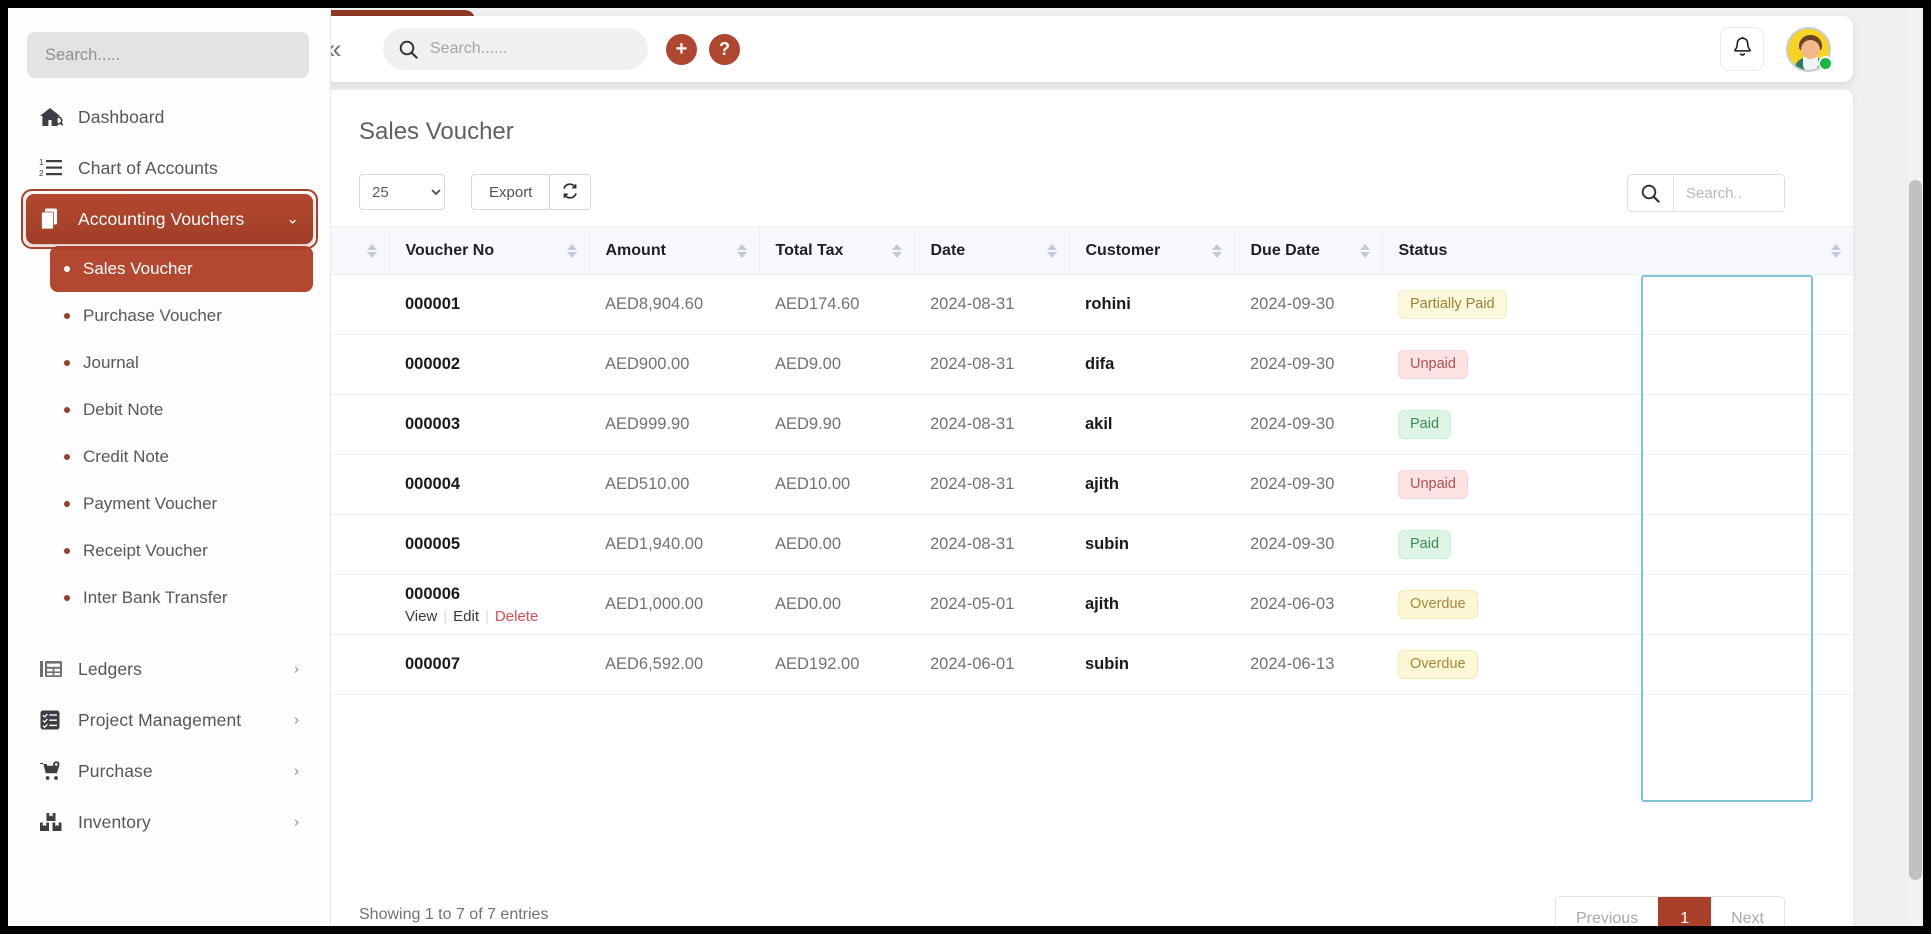 The image size is (1931, 934). Describe the element at coordinates (489, 250) in the screenshot. I see `column-header-voucher-no: Voucher No` at that location.